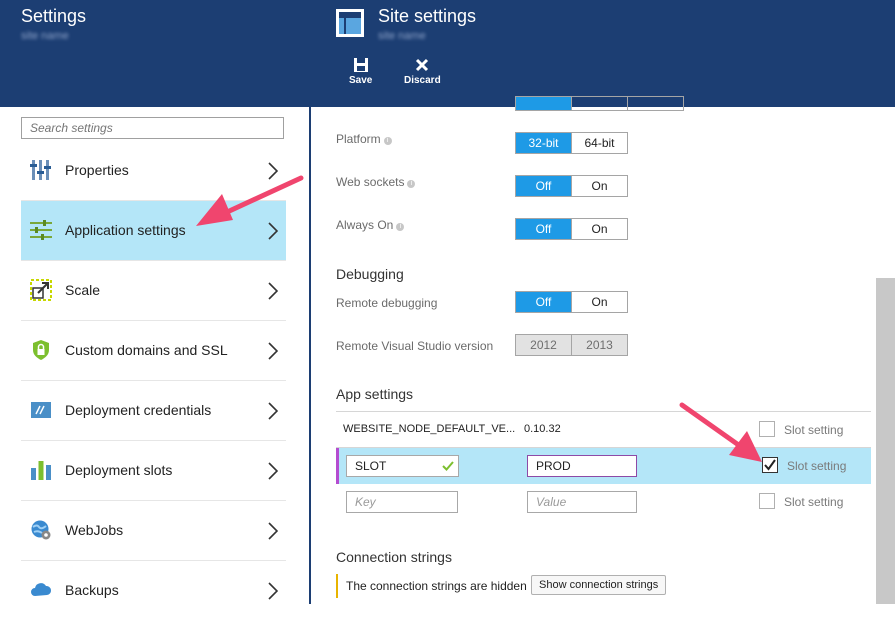 The height and width of the screenshot is (621, 895). Describe the element at coordinates (350, 23) in the screenshot. I see `site-settings-icon` at that location.